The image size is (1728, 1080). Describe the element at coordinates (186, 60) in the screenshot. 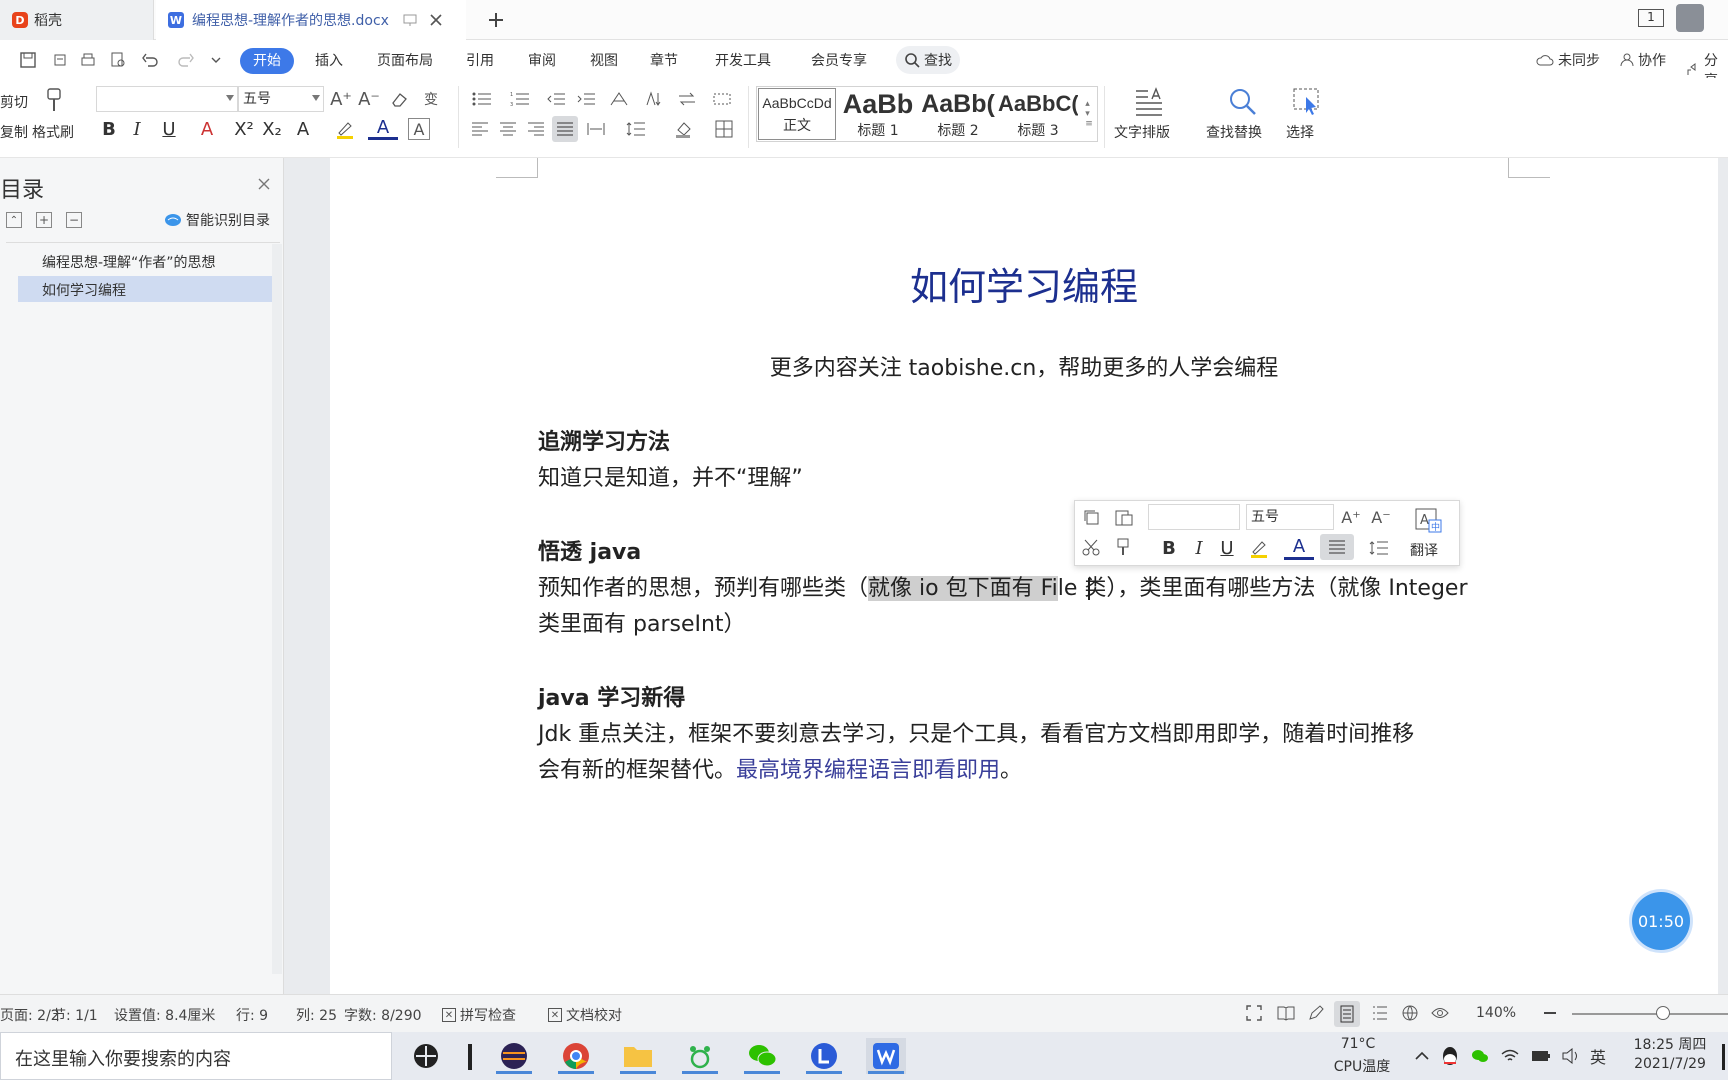

I see `redo-icon` at that location.